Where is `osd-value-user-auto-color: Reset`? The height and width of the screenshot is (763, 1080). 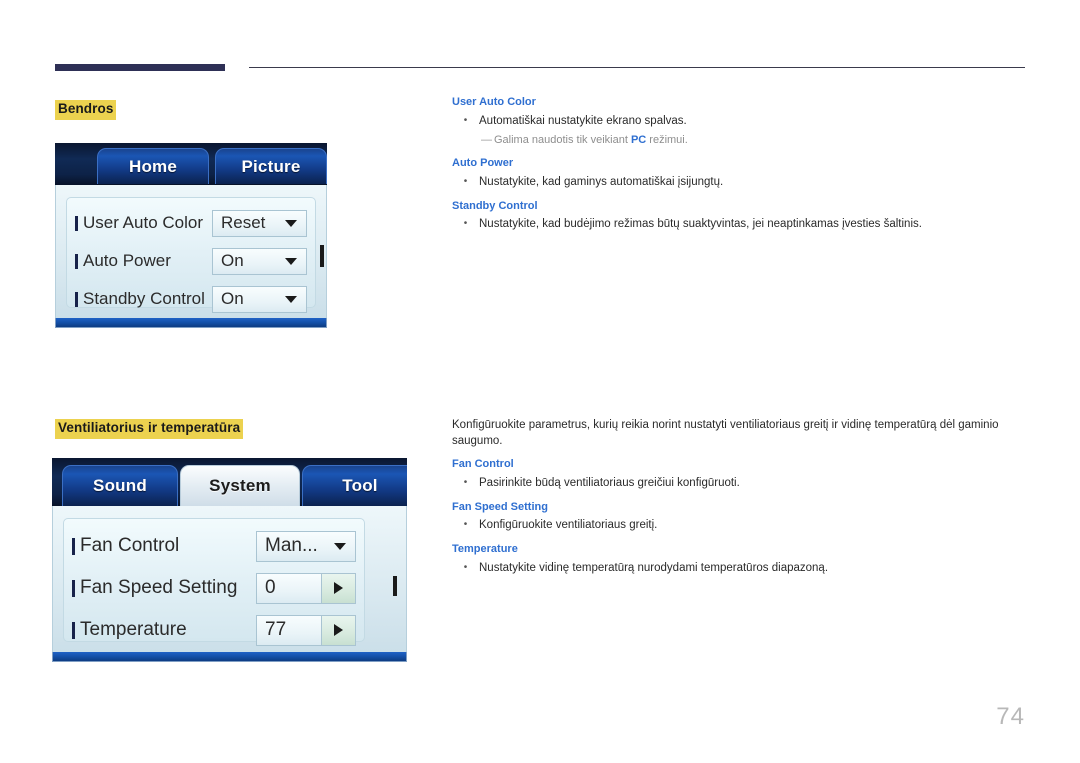
osd-value-user-auto-color: Reset is located at coordinates (243, 222).